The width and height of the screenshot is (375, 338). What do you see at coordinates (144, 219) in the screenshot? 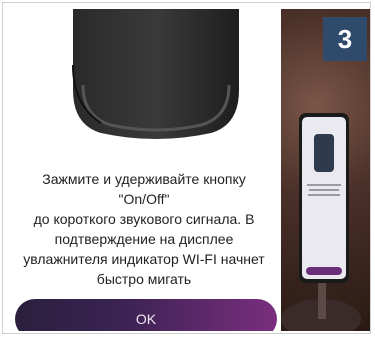
I see `instruction-line: до короткого звукового сигнала. В` at bounding box center [144, 219].